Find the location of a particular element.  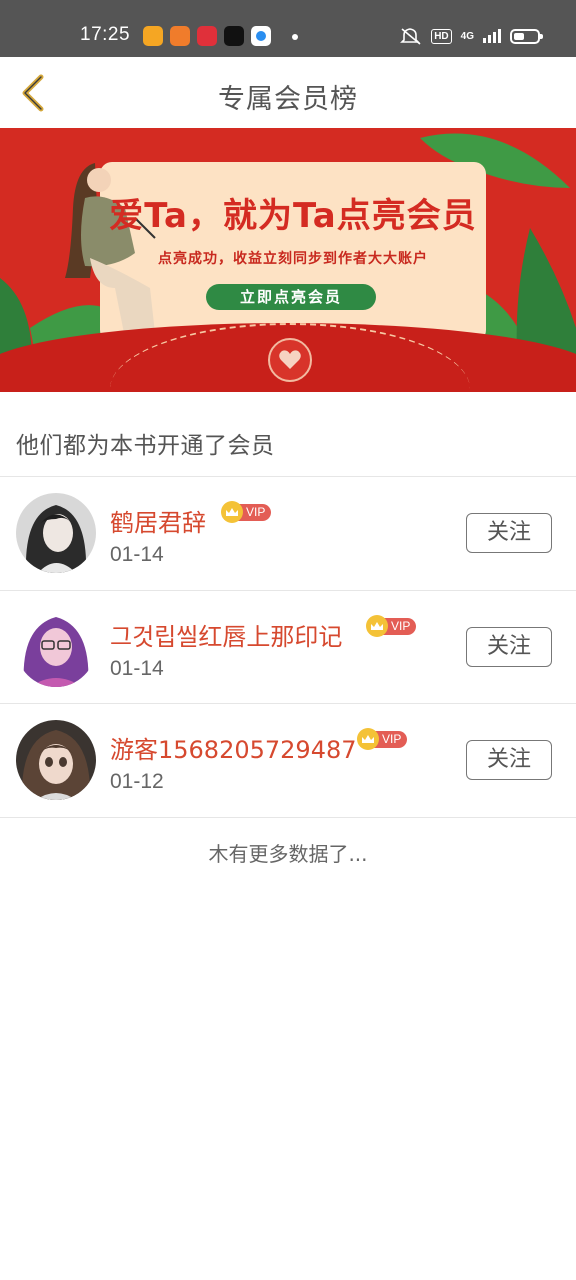

member-date: 01-12 is located at coordinates (137, 781).